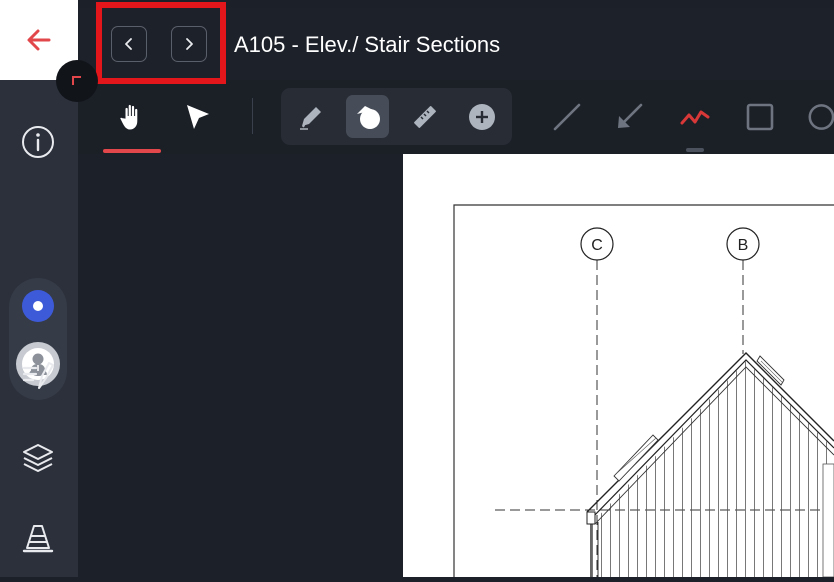  Describe the element at coordinates (39, 40) in the screenshot. I see `arrow-left-icon` at that location.